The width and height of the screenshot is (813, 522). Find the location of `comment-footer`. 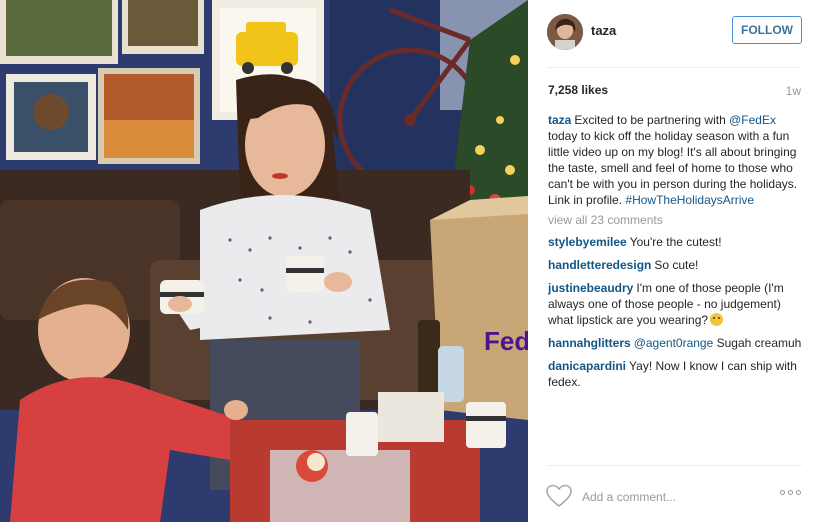

comment-footer is located at coordinates (670, 496).